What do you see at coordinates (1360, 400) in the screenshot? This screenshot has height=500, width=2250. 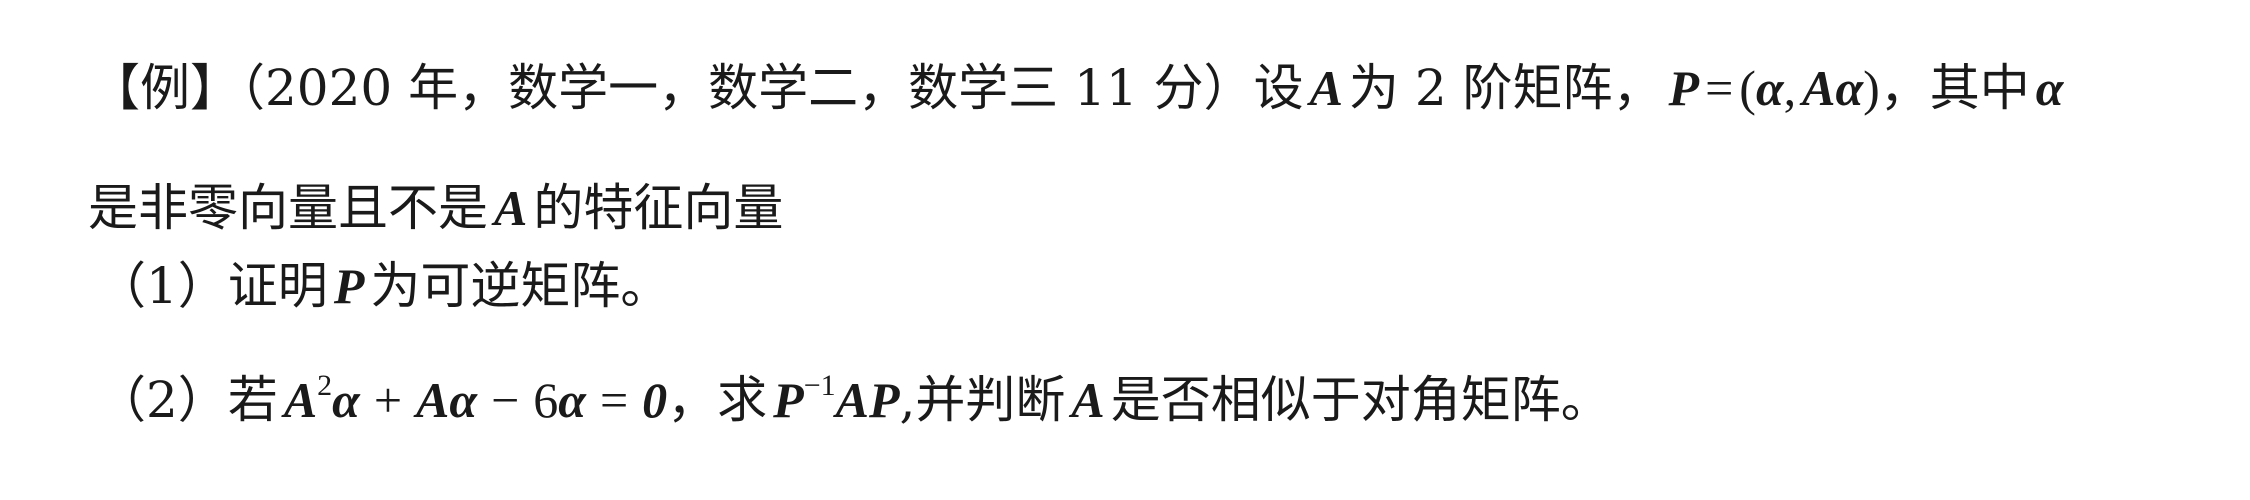 I see `text-similar: 是否相似于对角矩阵。` at bounding box center [1360, 400].